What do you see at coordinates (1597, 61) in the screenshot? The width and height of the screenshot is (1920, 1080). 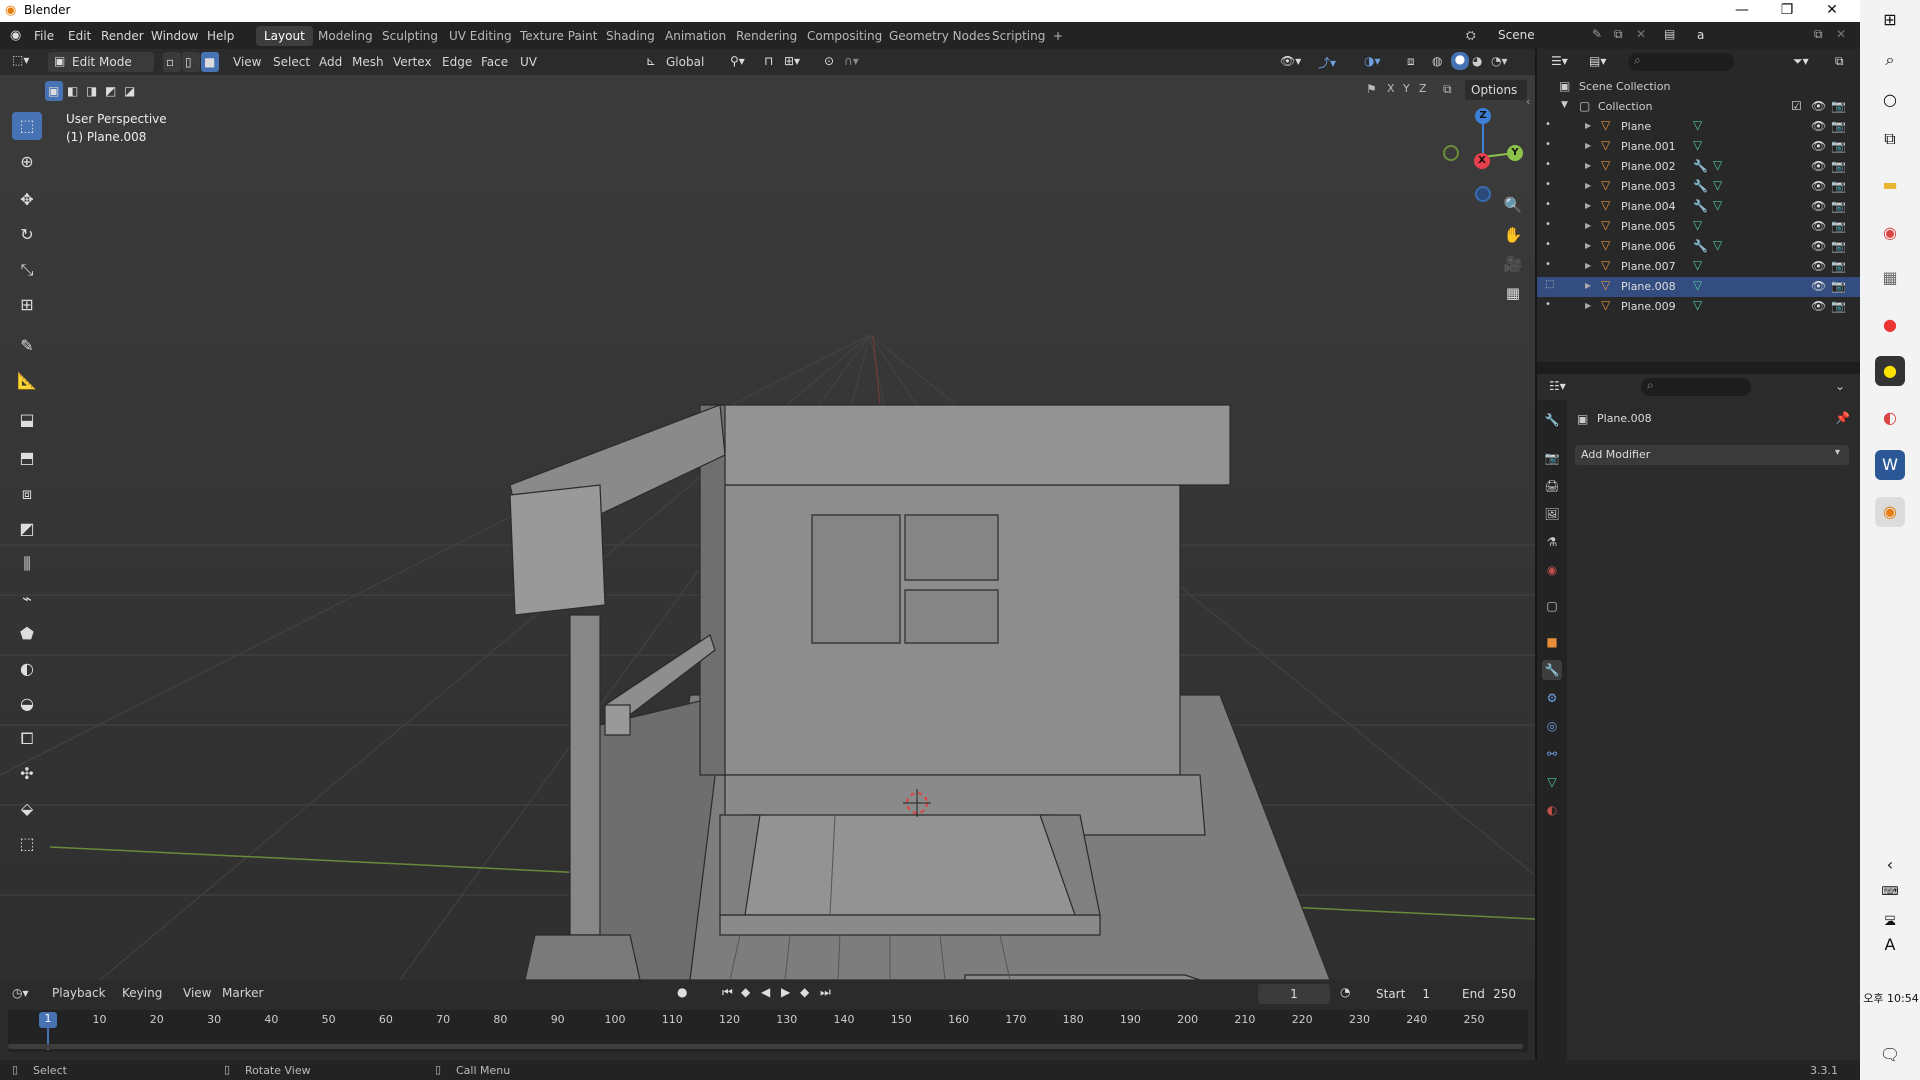 I see `display-mode-icon: ▤▾` at bounding box center [1597, 61].